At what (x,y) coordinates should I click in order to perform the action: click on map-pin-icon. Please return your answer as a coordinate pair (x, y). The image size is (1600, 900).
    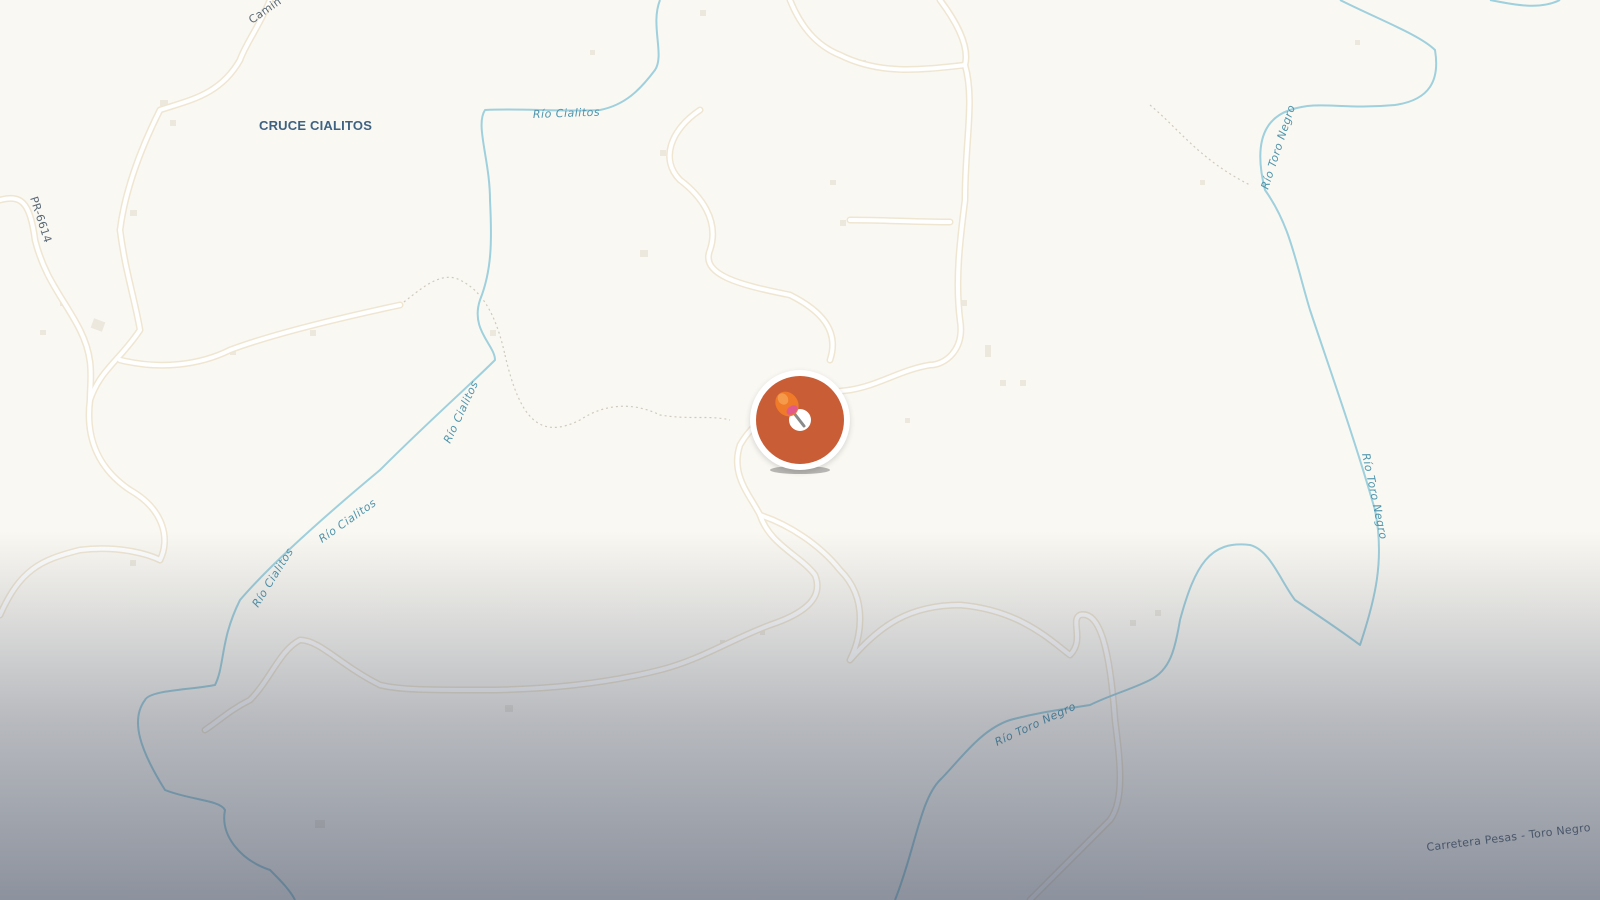
    Looking at the image, I should click on (790, 409).